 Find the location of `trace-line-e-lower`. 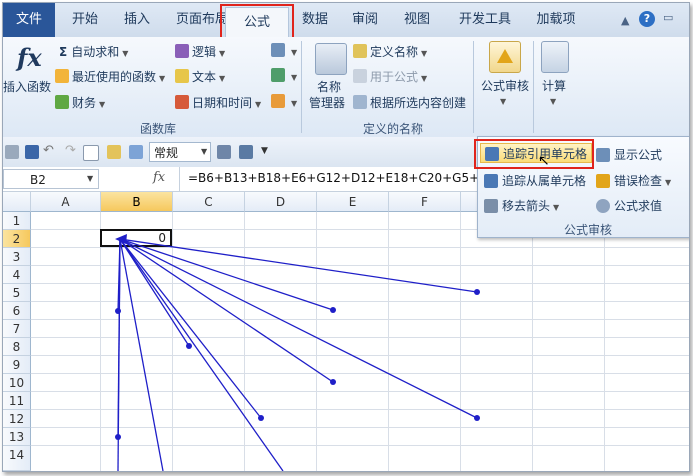

trace-line-e-lower is located at coordinates (201, 354).